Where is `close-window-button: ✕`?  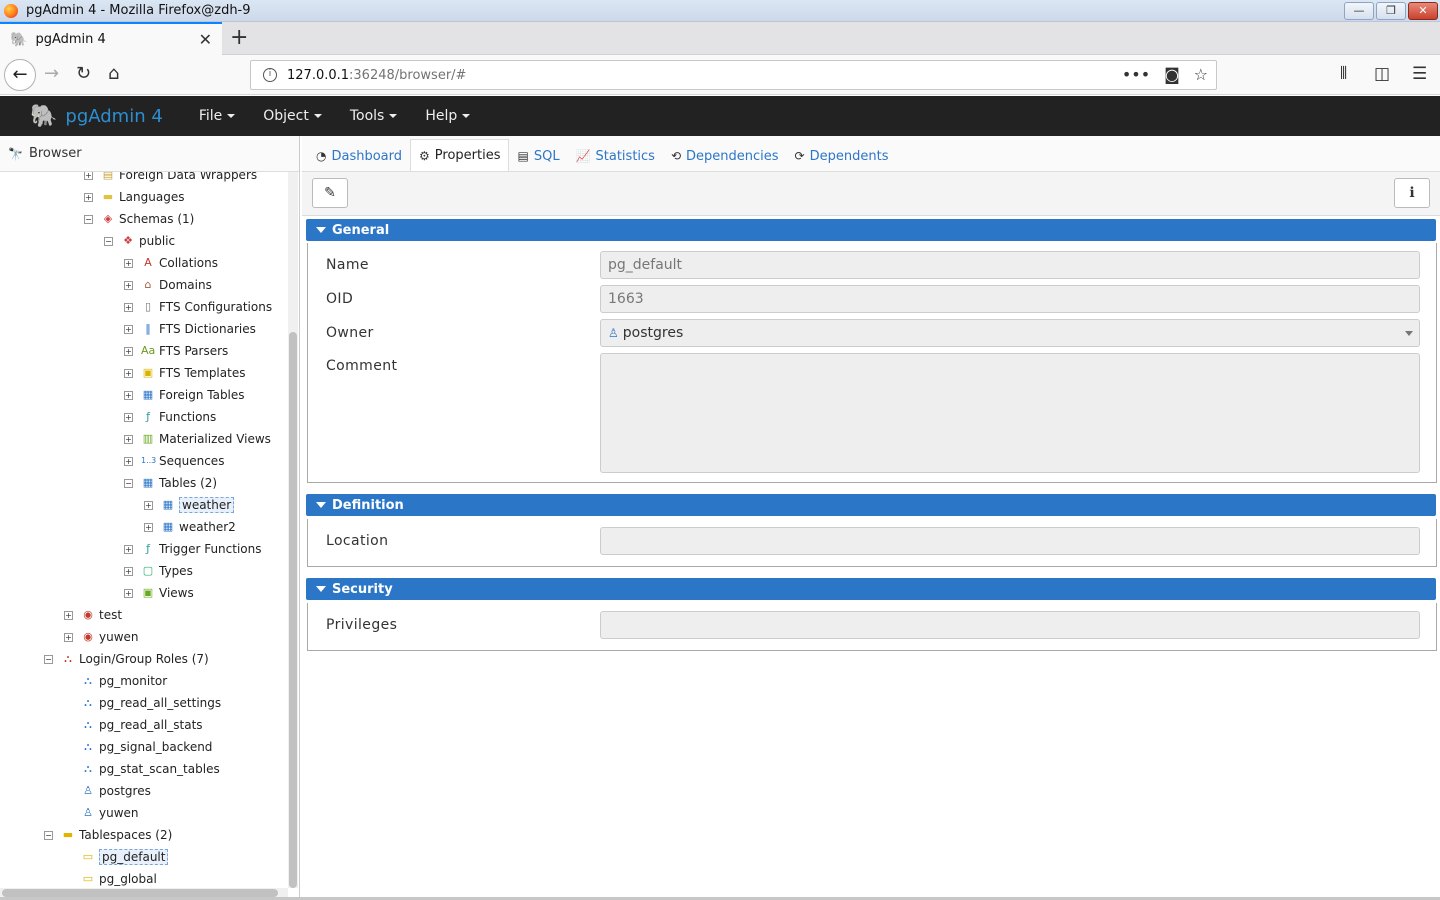
close-window-button: ✕ is located at coordinates (1423, 11).